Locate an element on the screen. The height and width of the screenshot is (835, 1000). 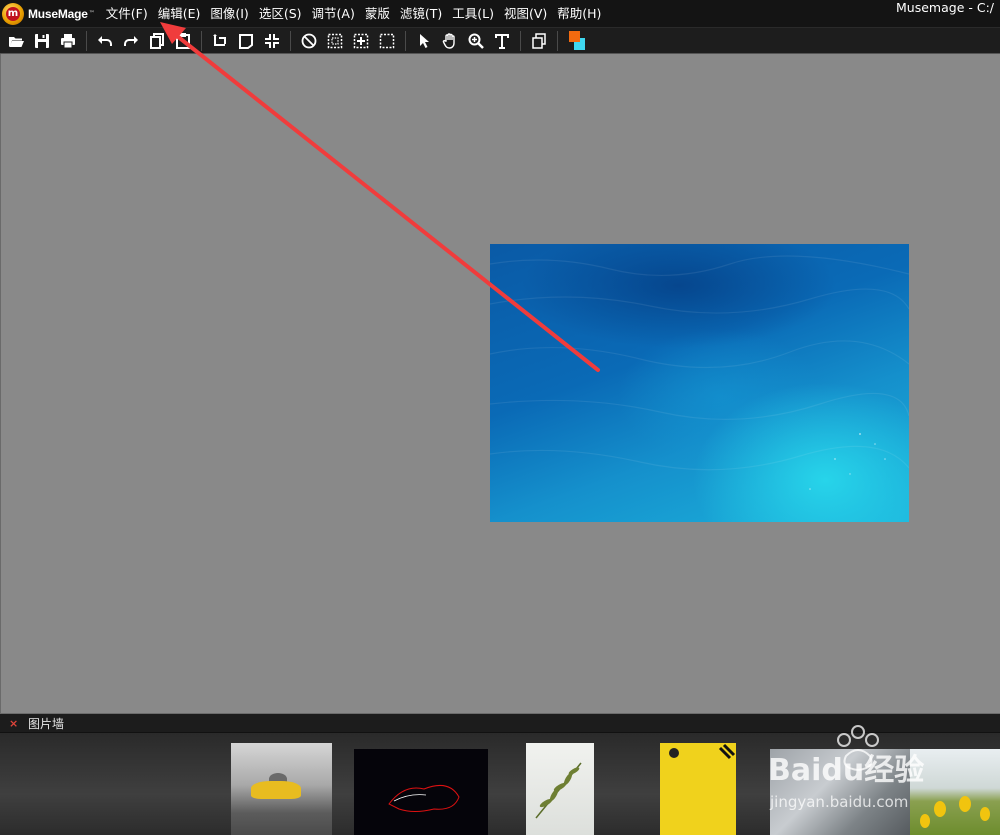
menu-selection: 选区(S) is located at coordinates (280, 13).